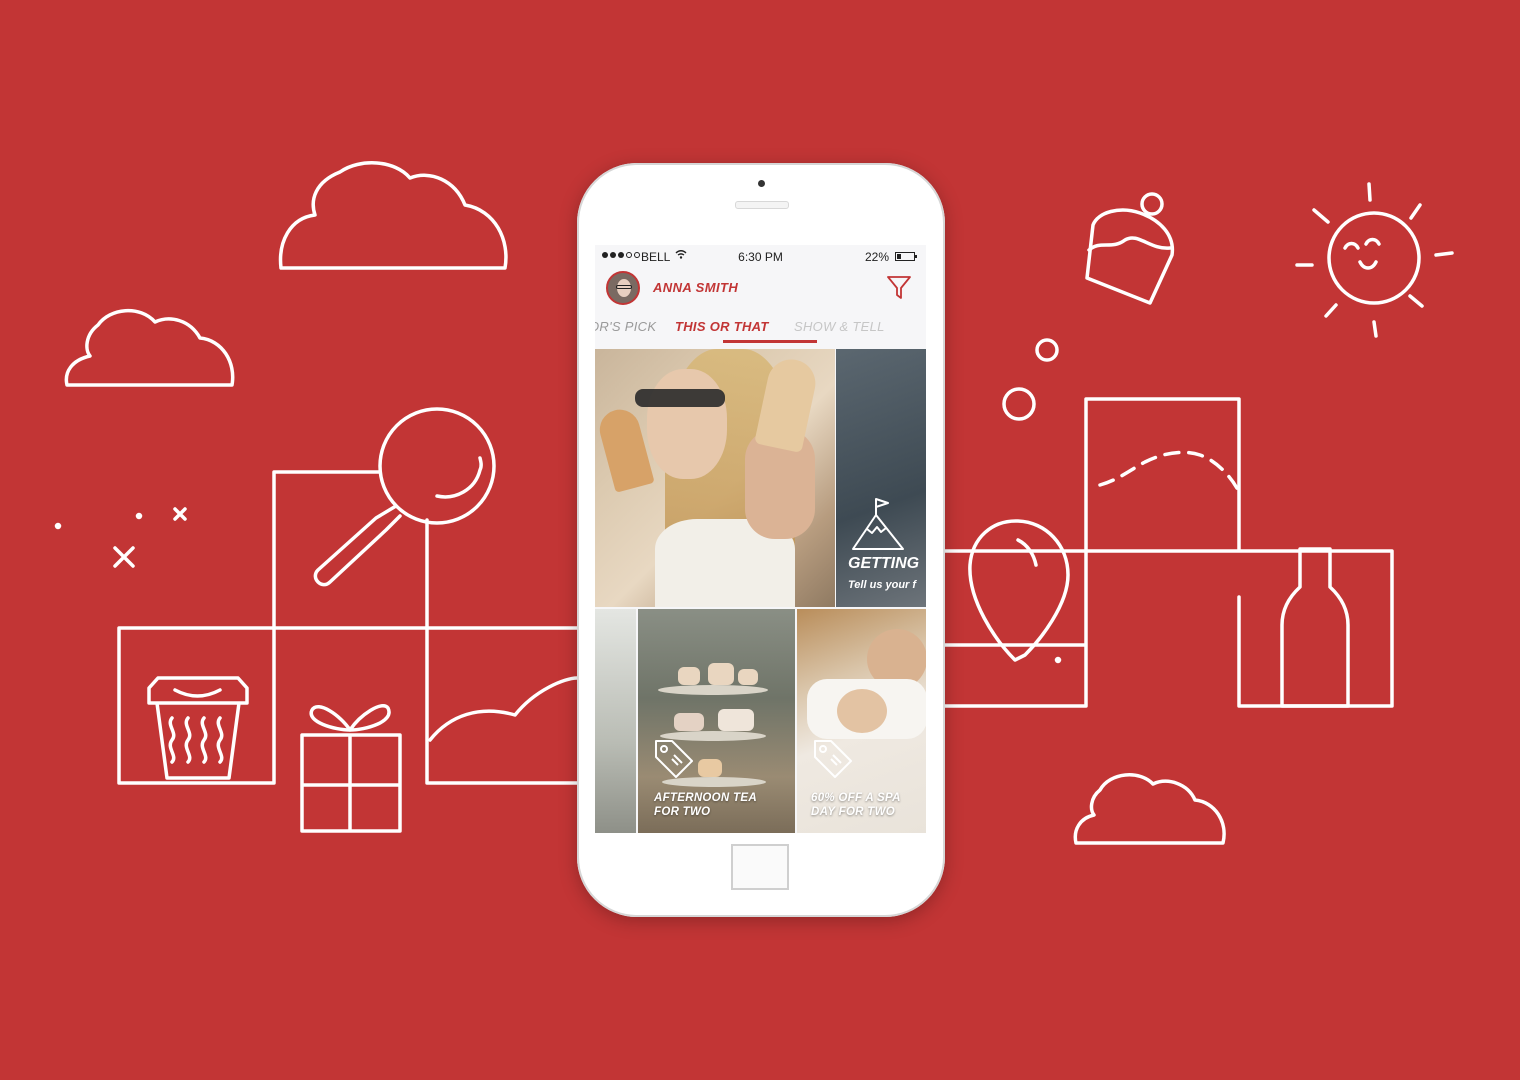 Image resolution: width=1520 pixels, height=1080 pixels. I want to click on feed-tile-spa-day: 60% OFF A SPA DAY FOR TWO, so click(861, 721).